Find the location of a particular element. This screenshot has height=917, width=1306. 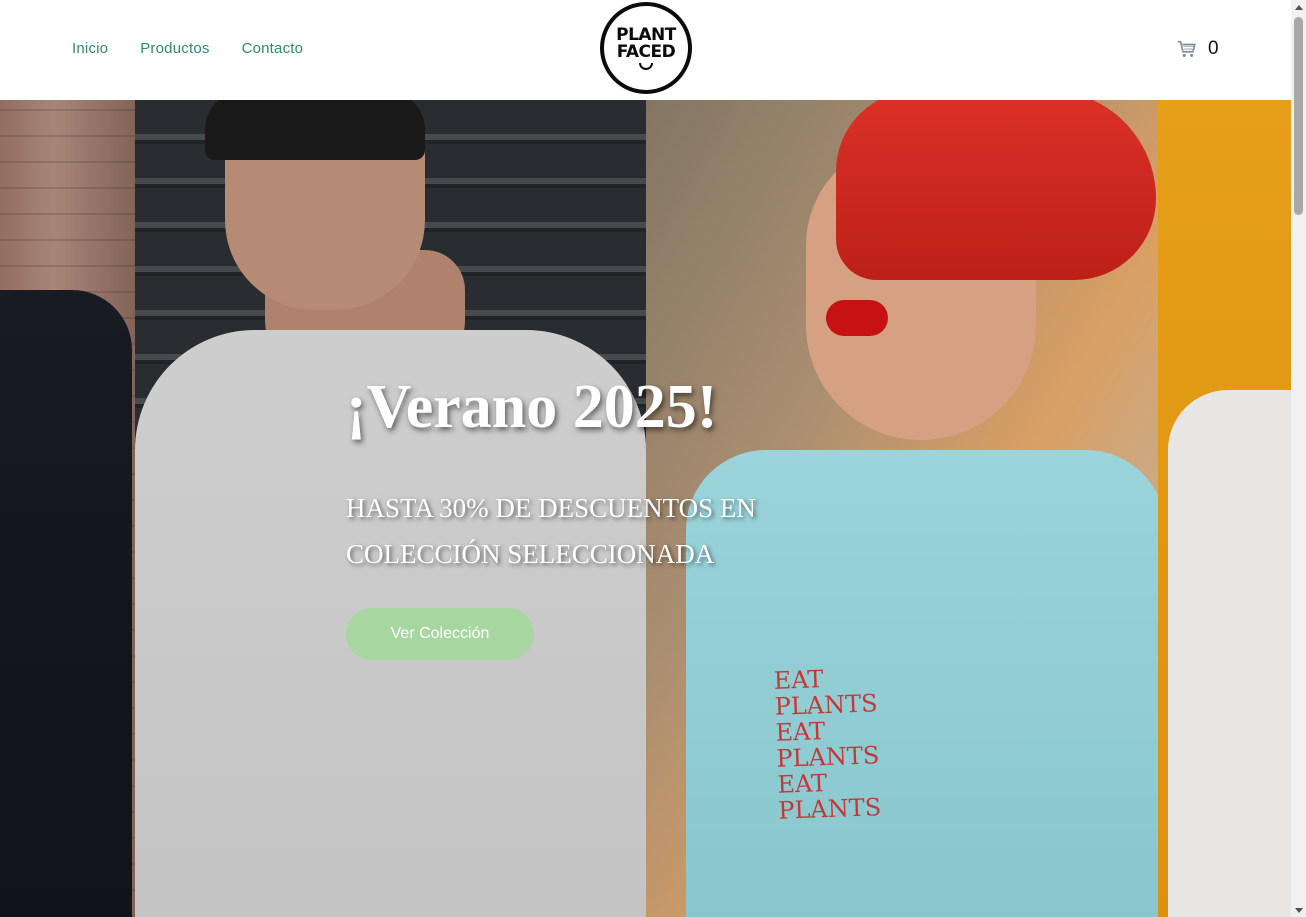

arrow-down-icon is located at coordinates (1298, 910).